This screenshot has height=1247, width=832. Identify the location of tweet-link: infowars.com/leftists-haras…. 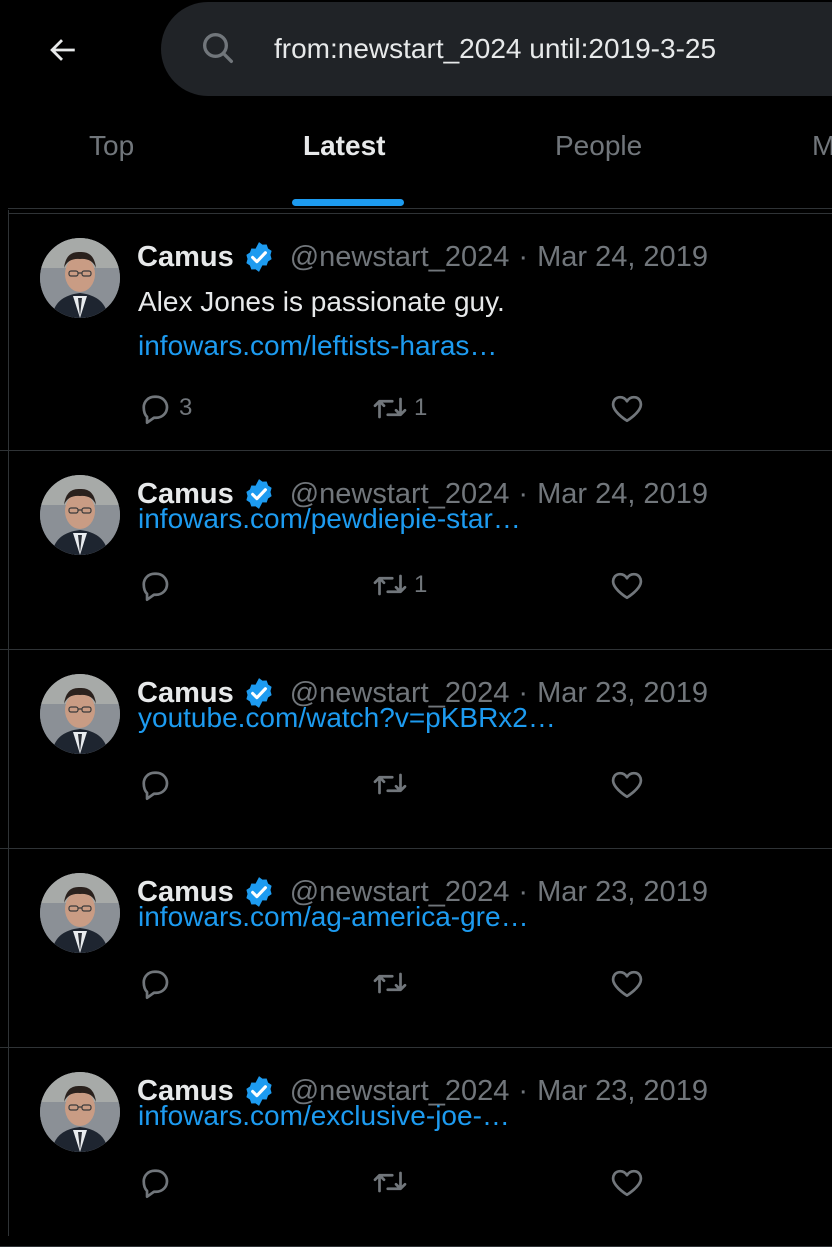
(317, 346).